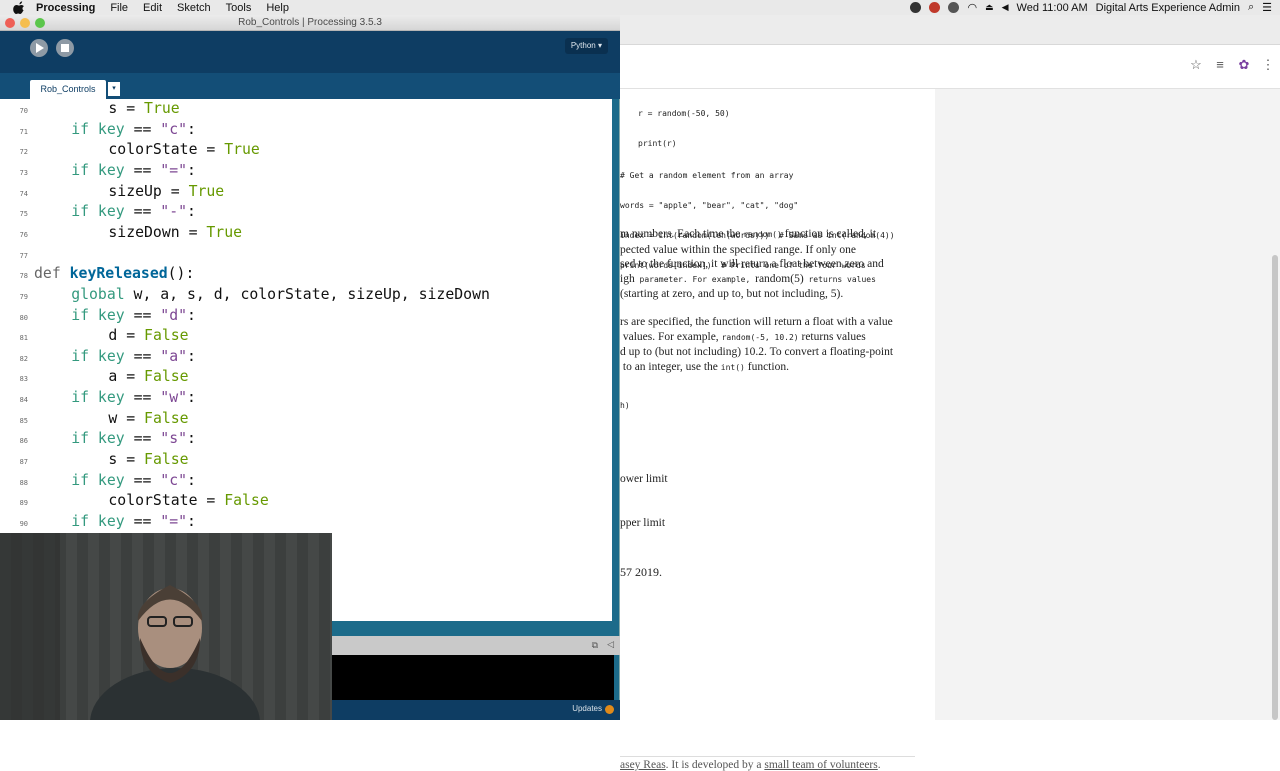  I want to click on code-token: "a", so click(174, 356).